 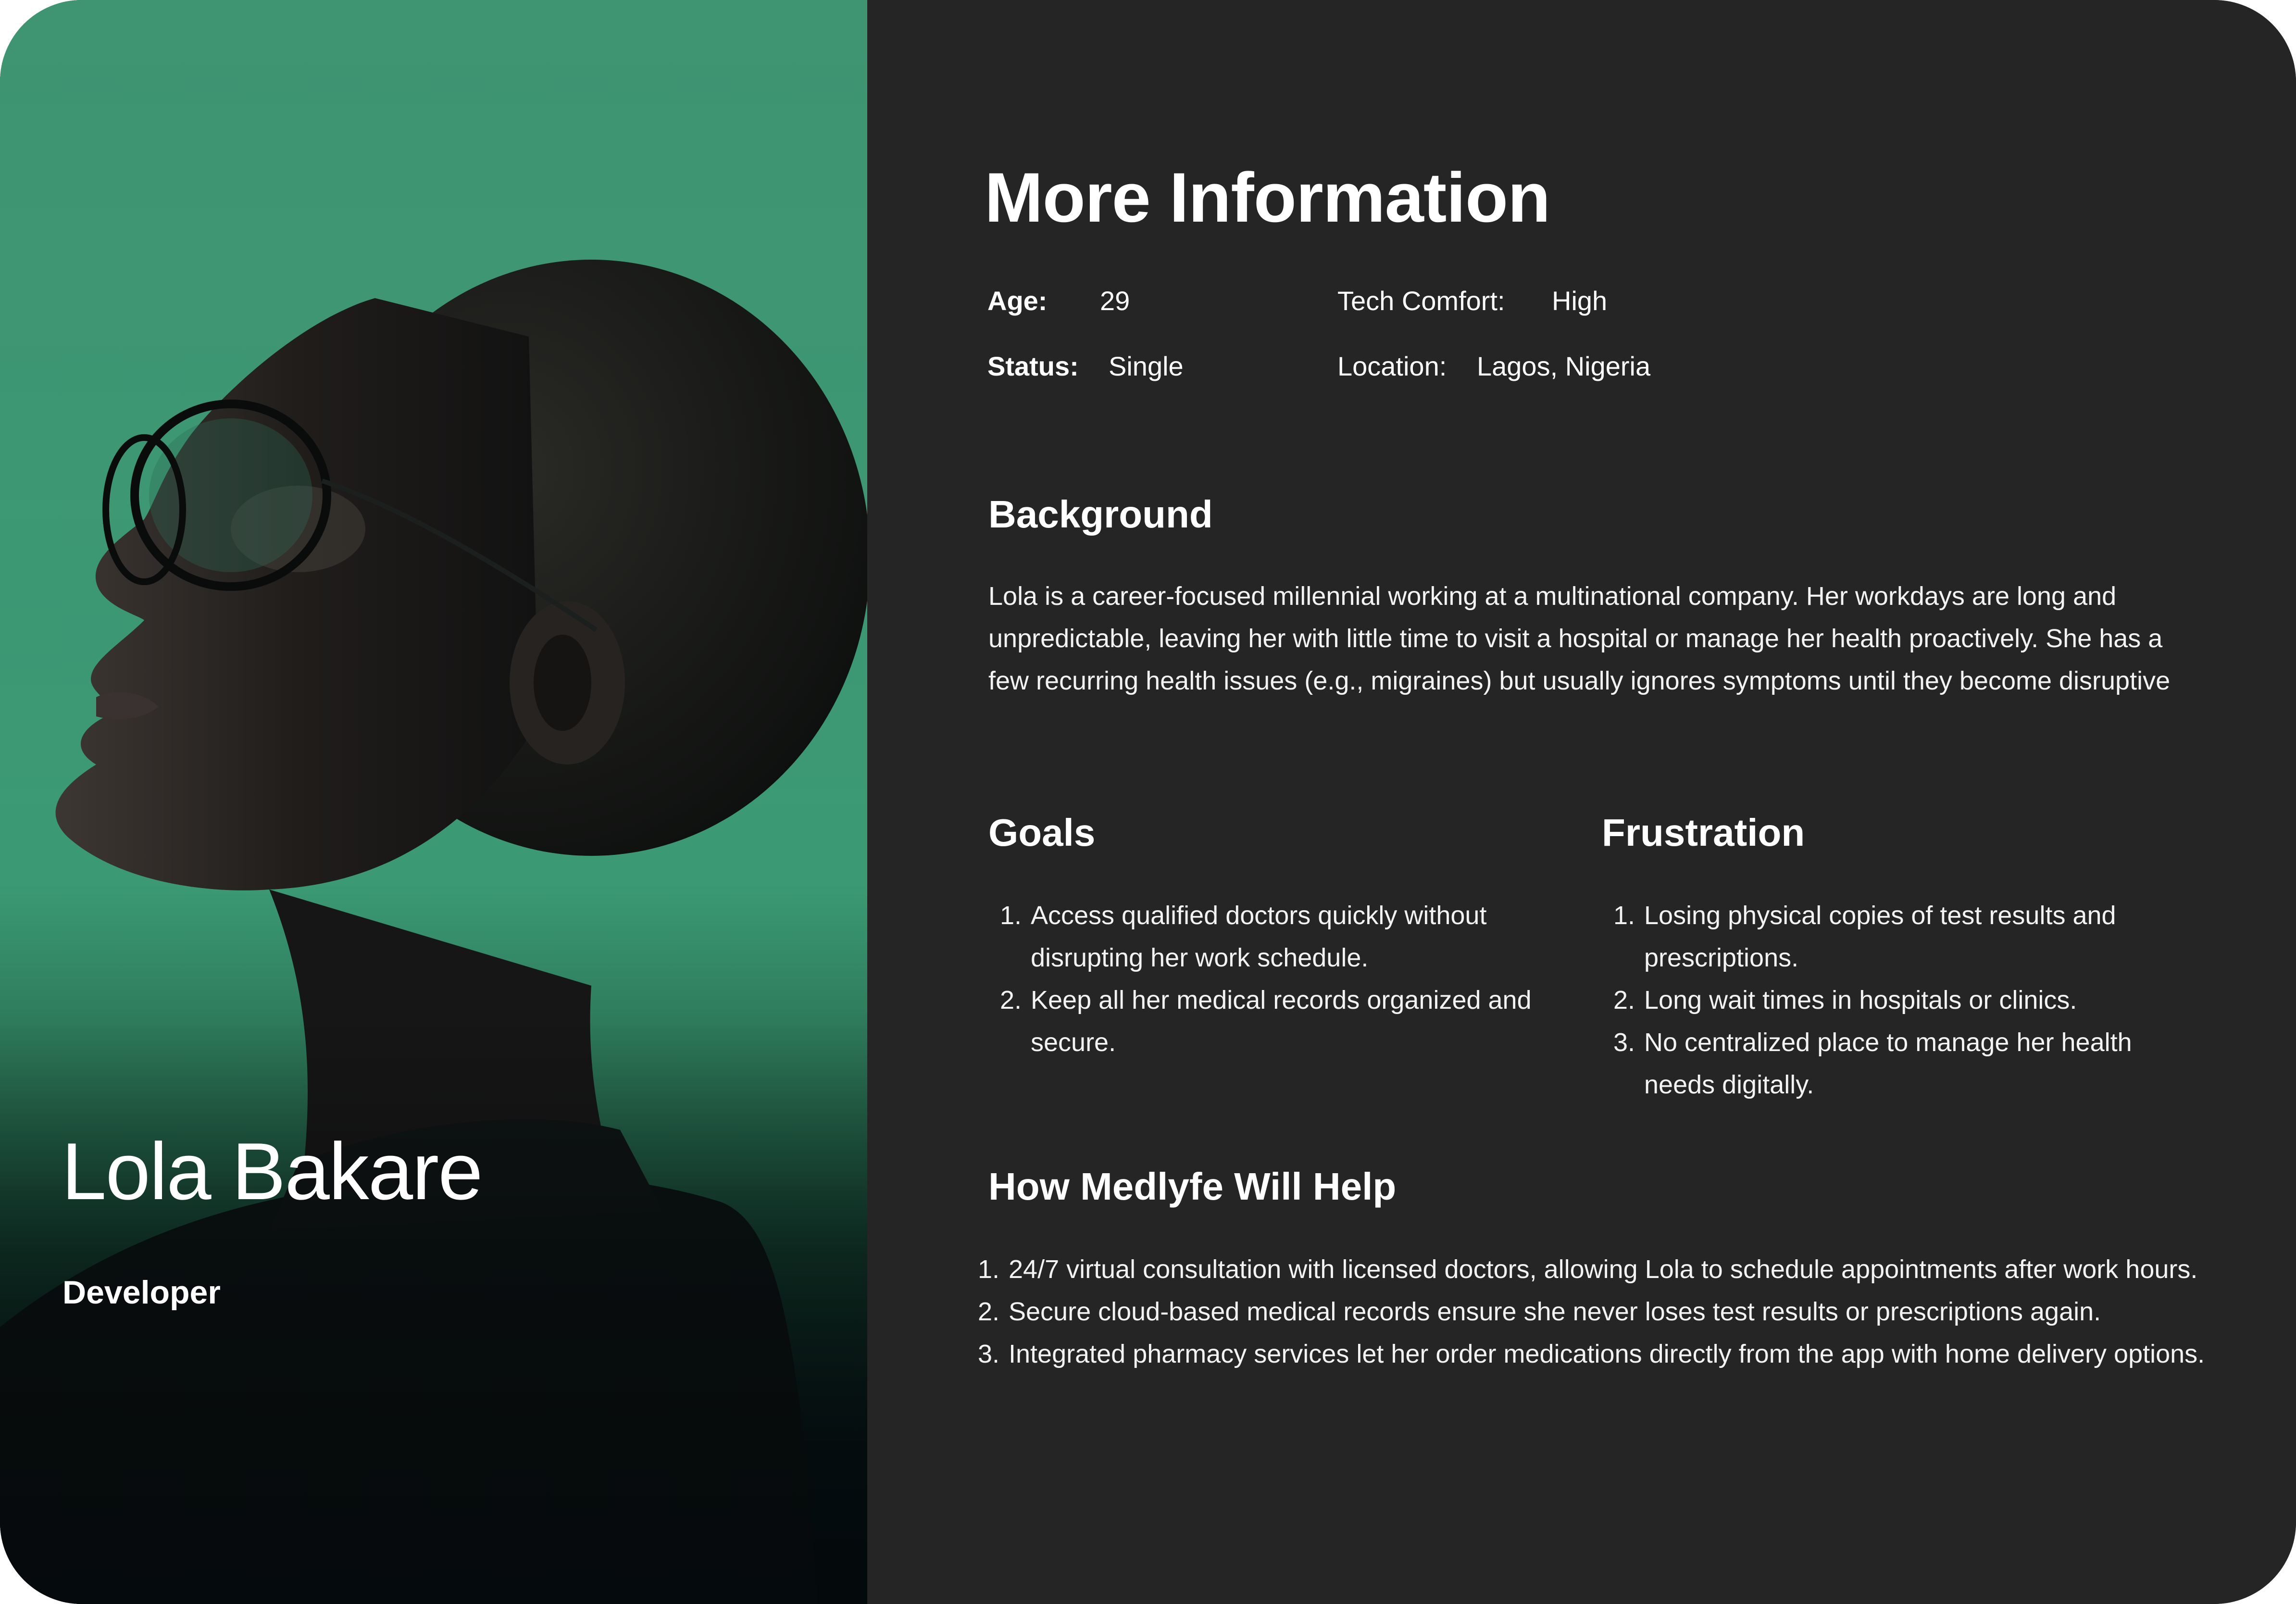 What do you see at coordinates (1564, 366) in the screenshot?
I see `location-value: Lagos, Nigeria` at bounding box center [1564, 366].